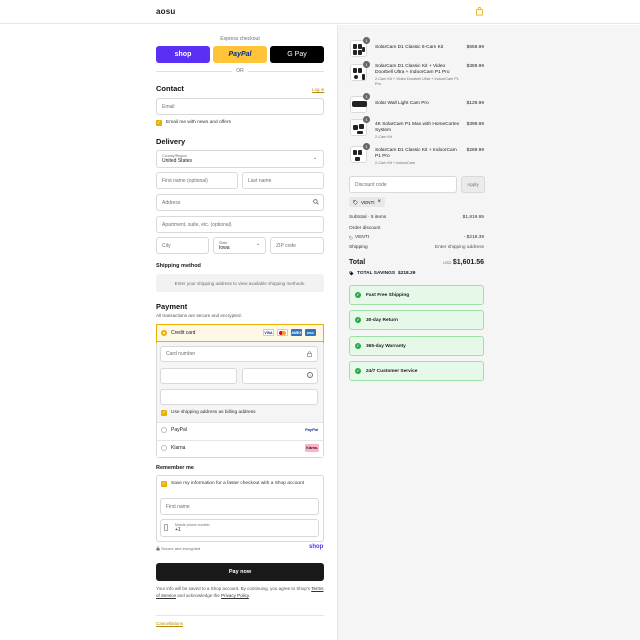  What do you see at coordinates (172, 306) in the screenshot?
I see `payment-heading: Payment` at bounding box center [172, 306].